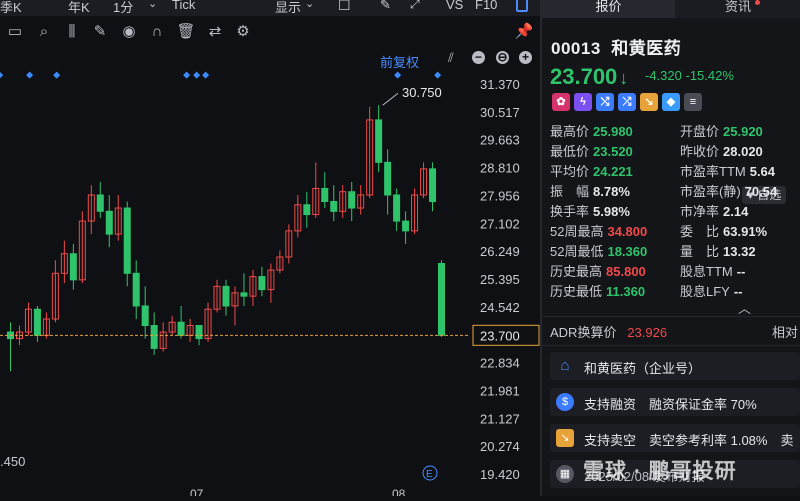  I want to click on stock-name: 和黄医药, so click(646, 48).